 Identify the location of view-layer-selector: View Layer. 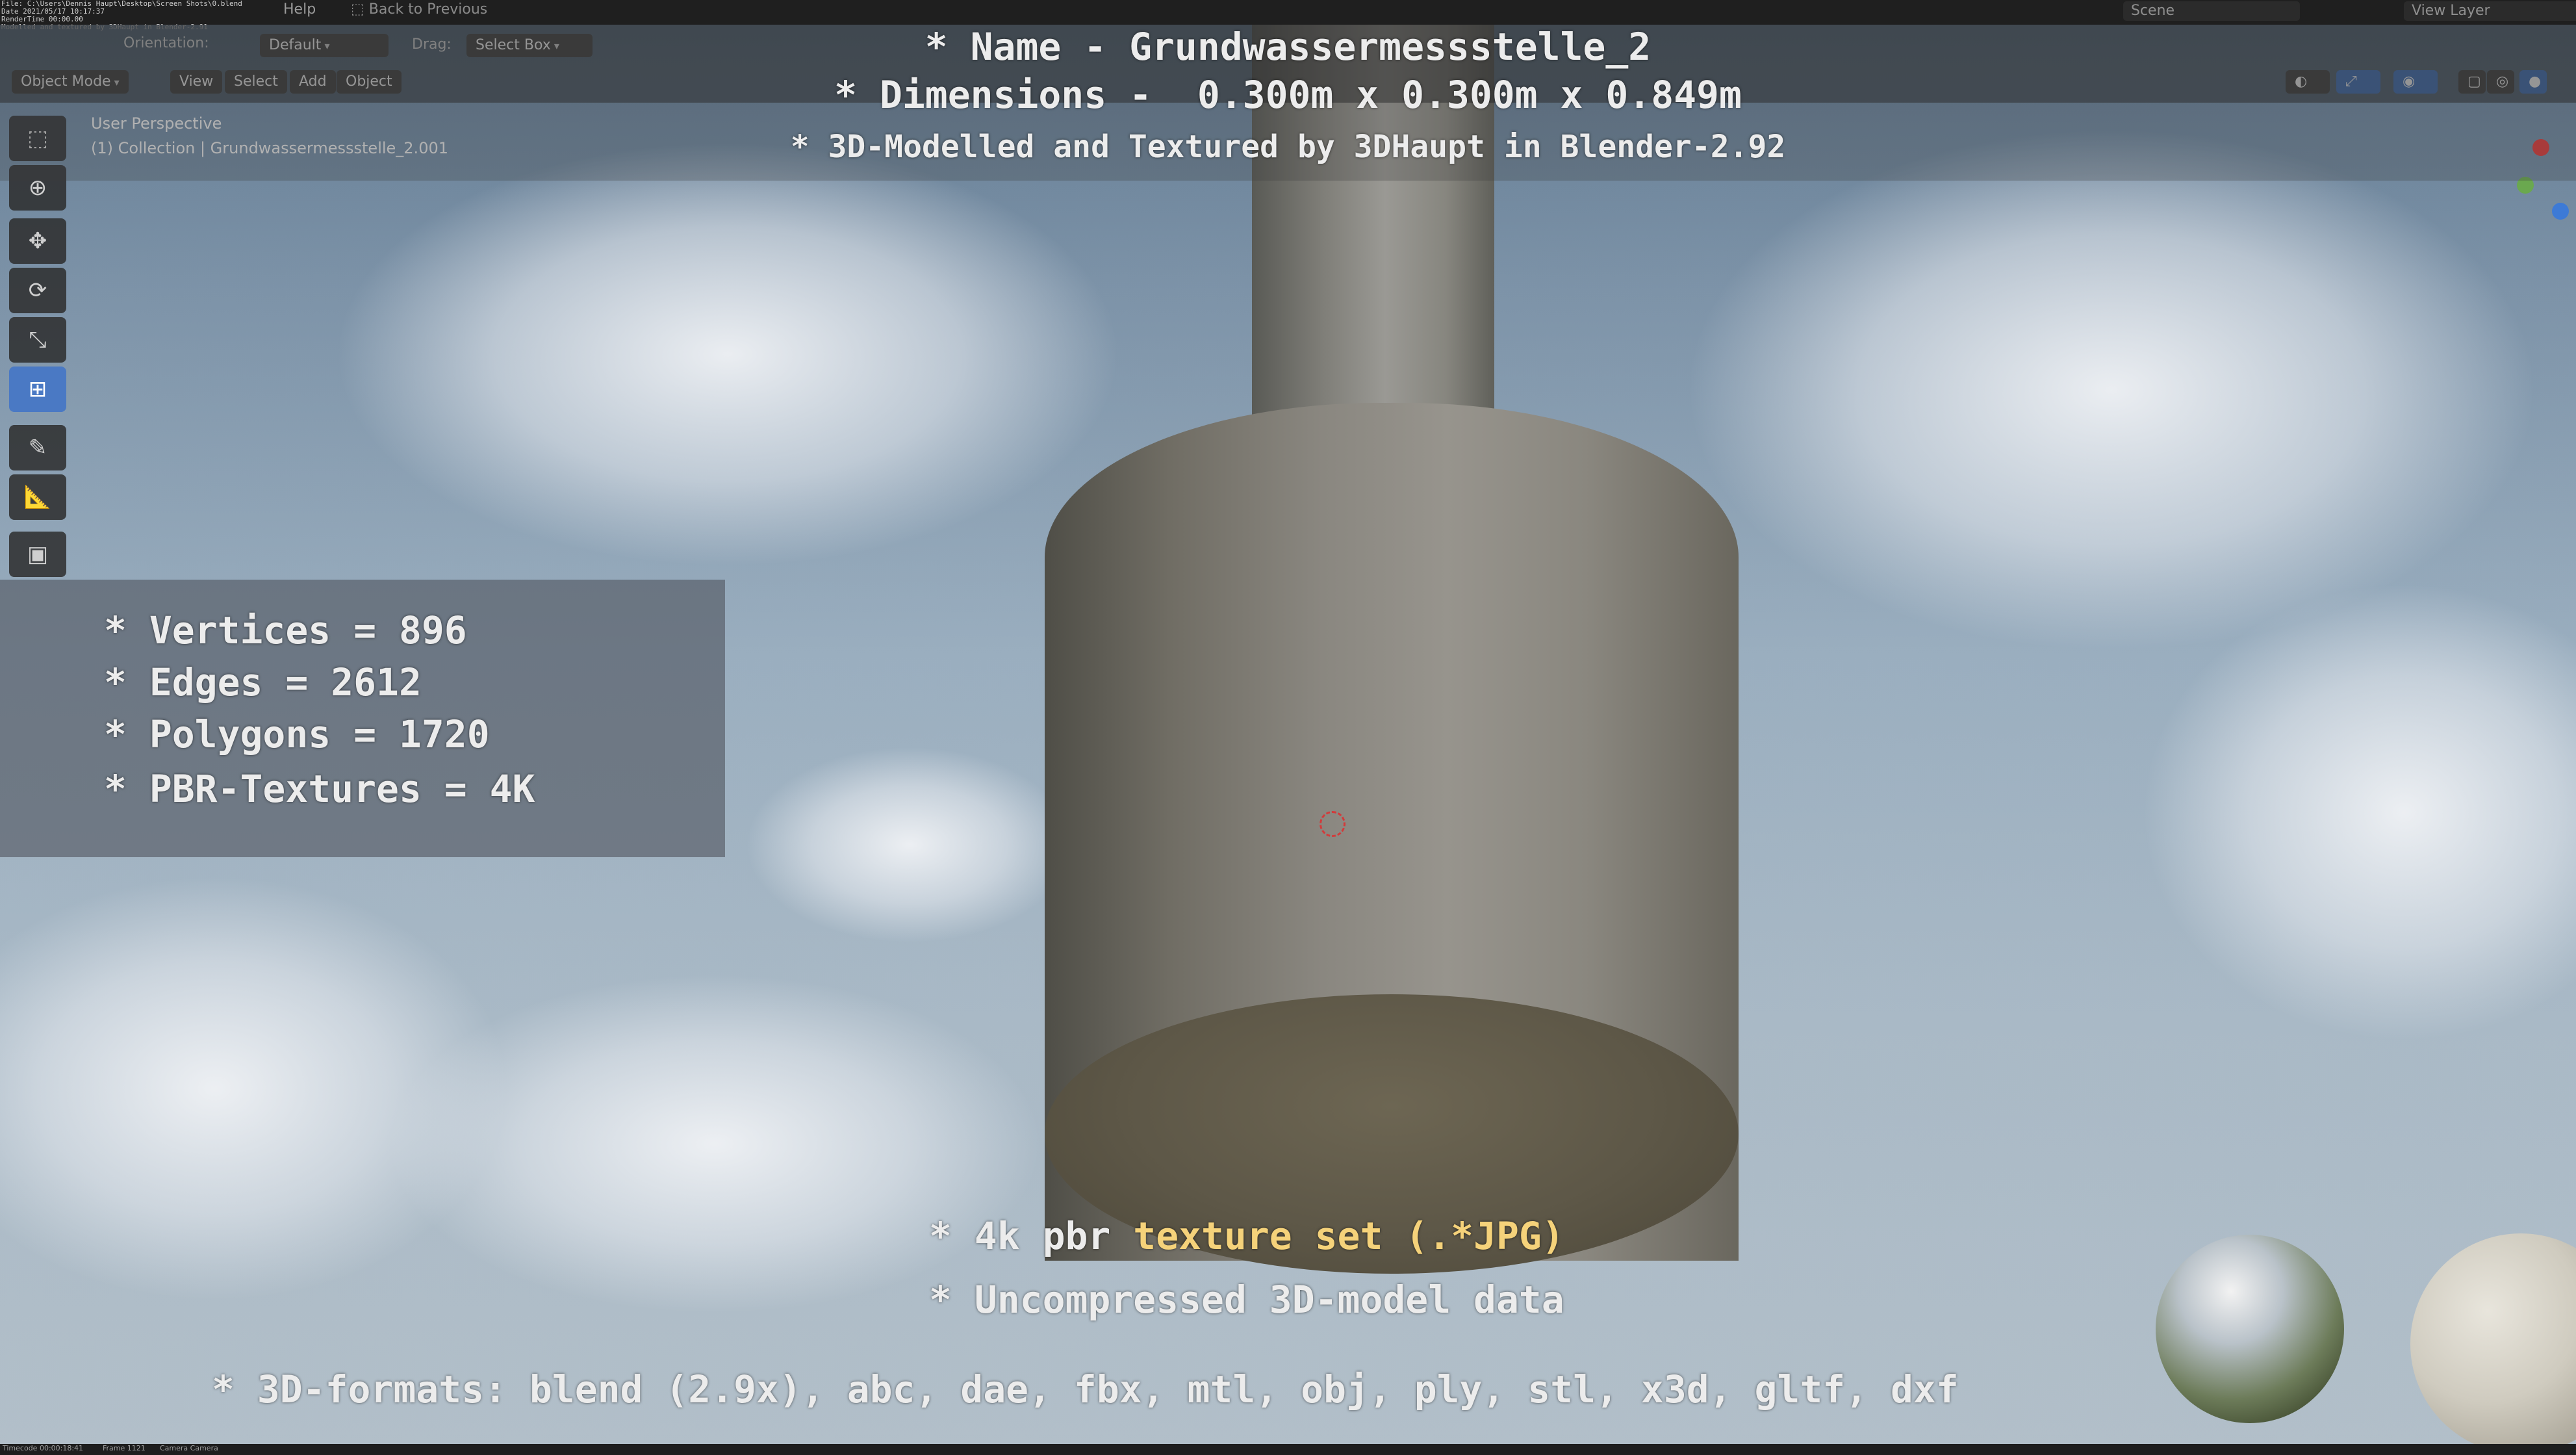
(2490, 11).